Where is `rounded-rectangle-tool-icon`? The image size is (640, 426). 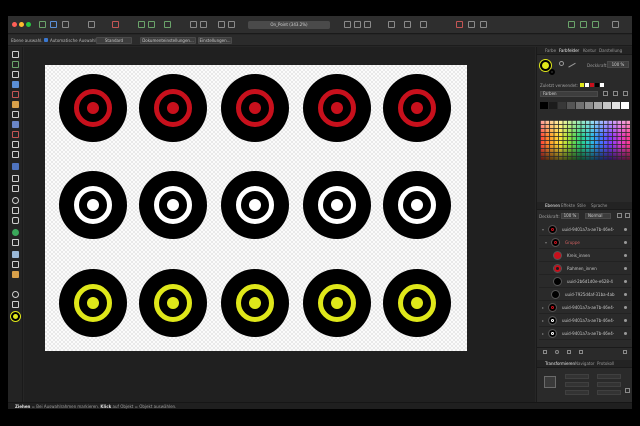 rounded-rectangle-tool-icon is located at coordinates (15, 220).